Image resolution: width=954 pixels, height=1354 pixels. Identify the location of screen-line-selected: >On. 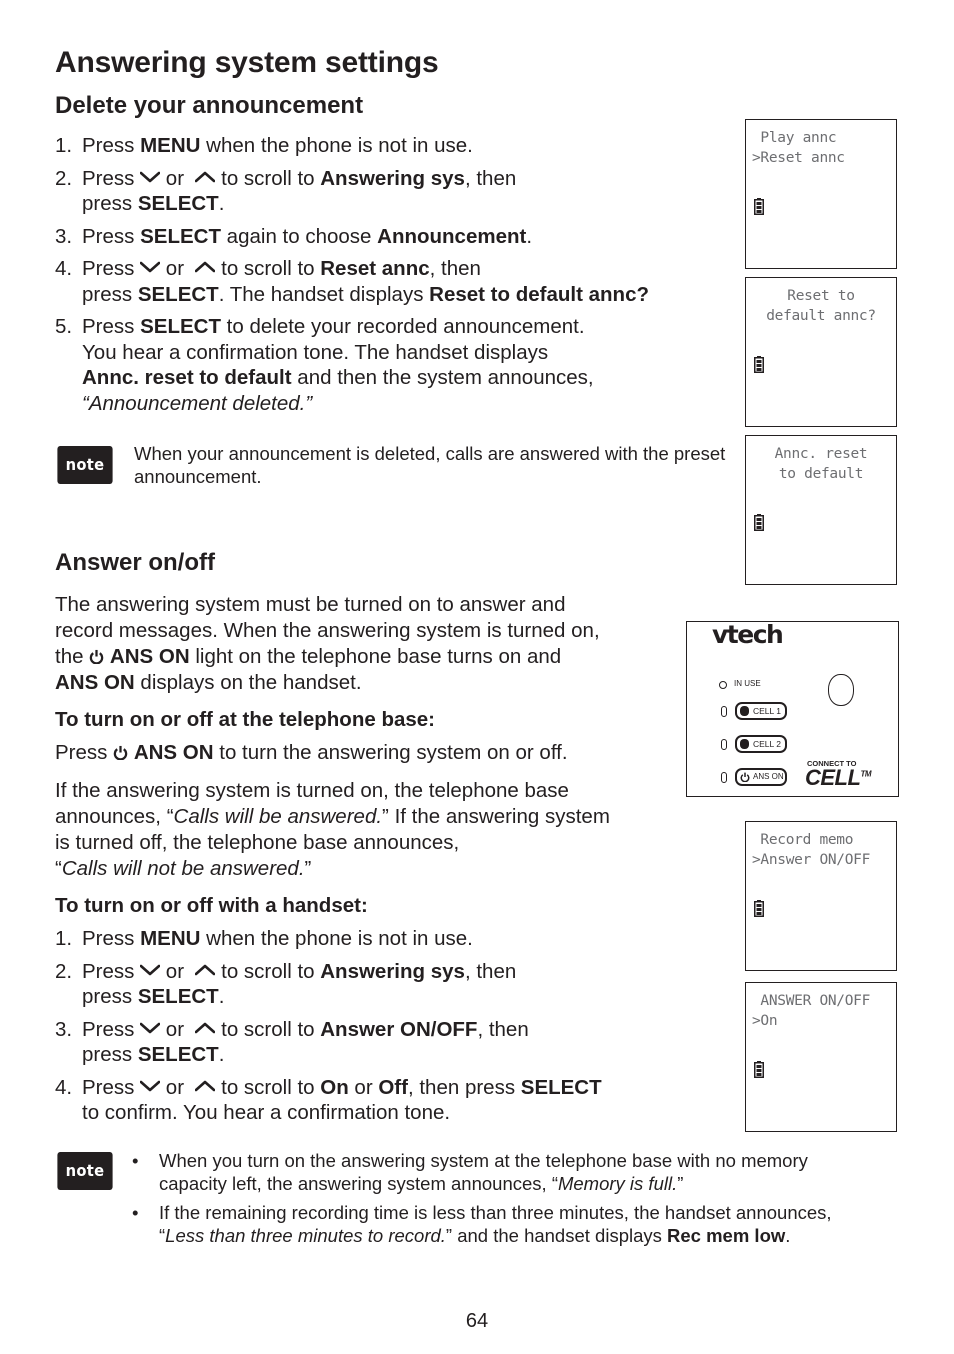
(765, 1021).